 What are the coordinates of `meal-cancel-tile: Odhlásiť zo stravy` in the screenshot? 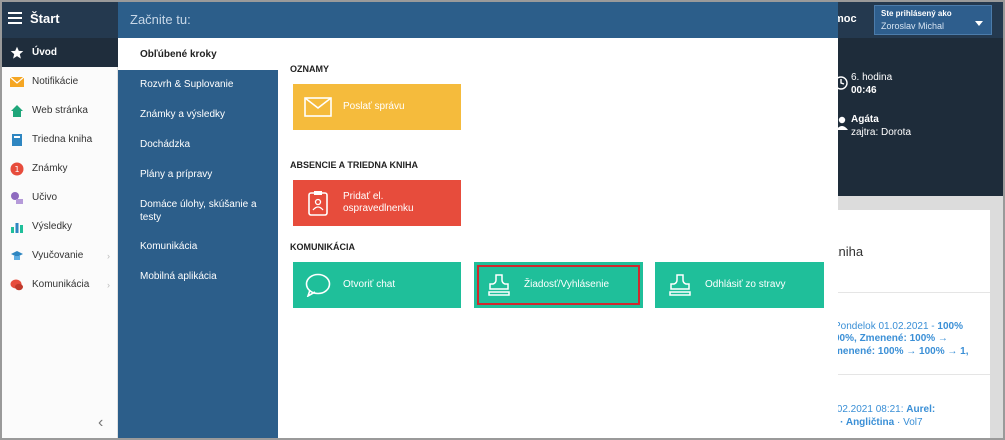 It's located at (739, 285).